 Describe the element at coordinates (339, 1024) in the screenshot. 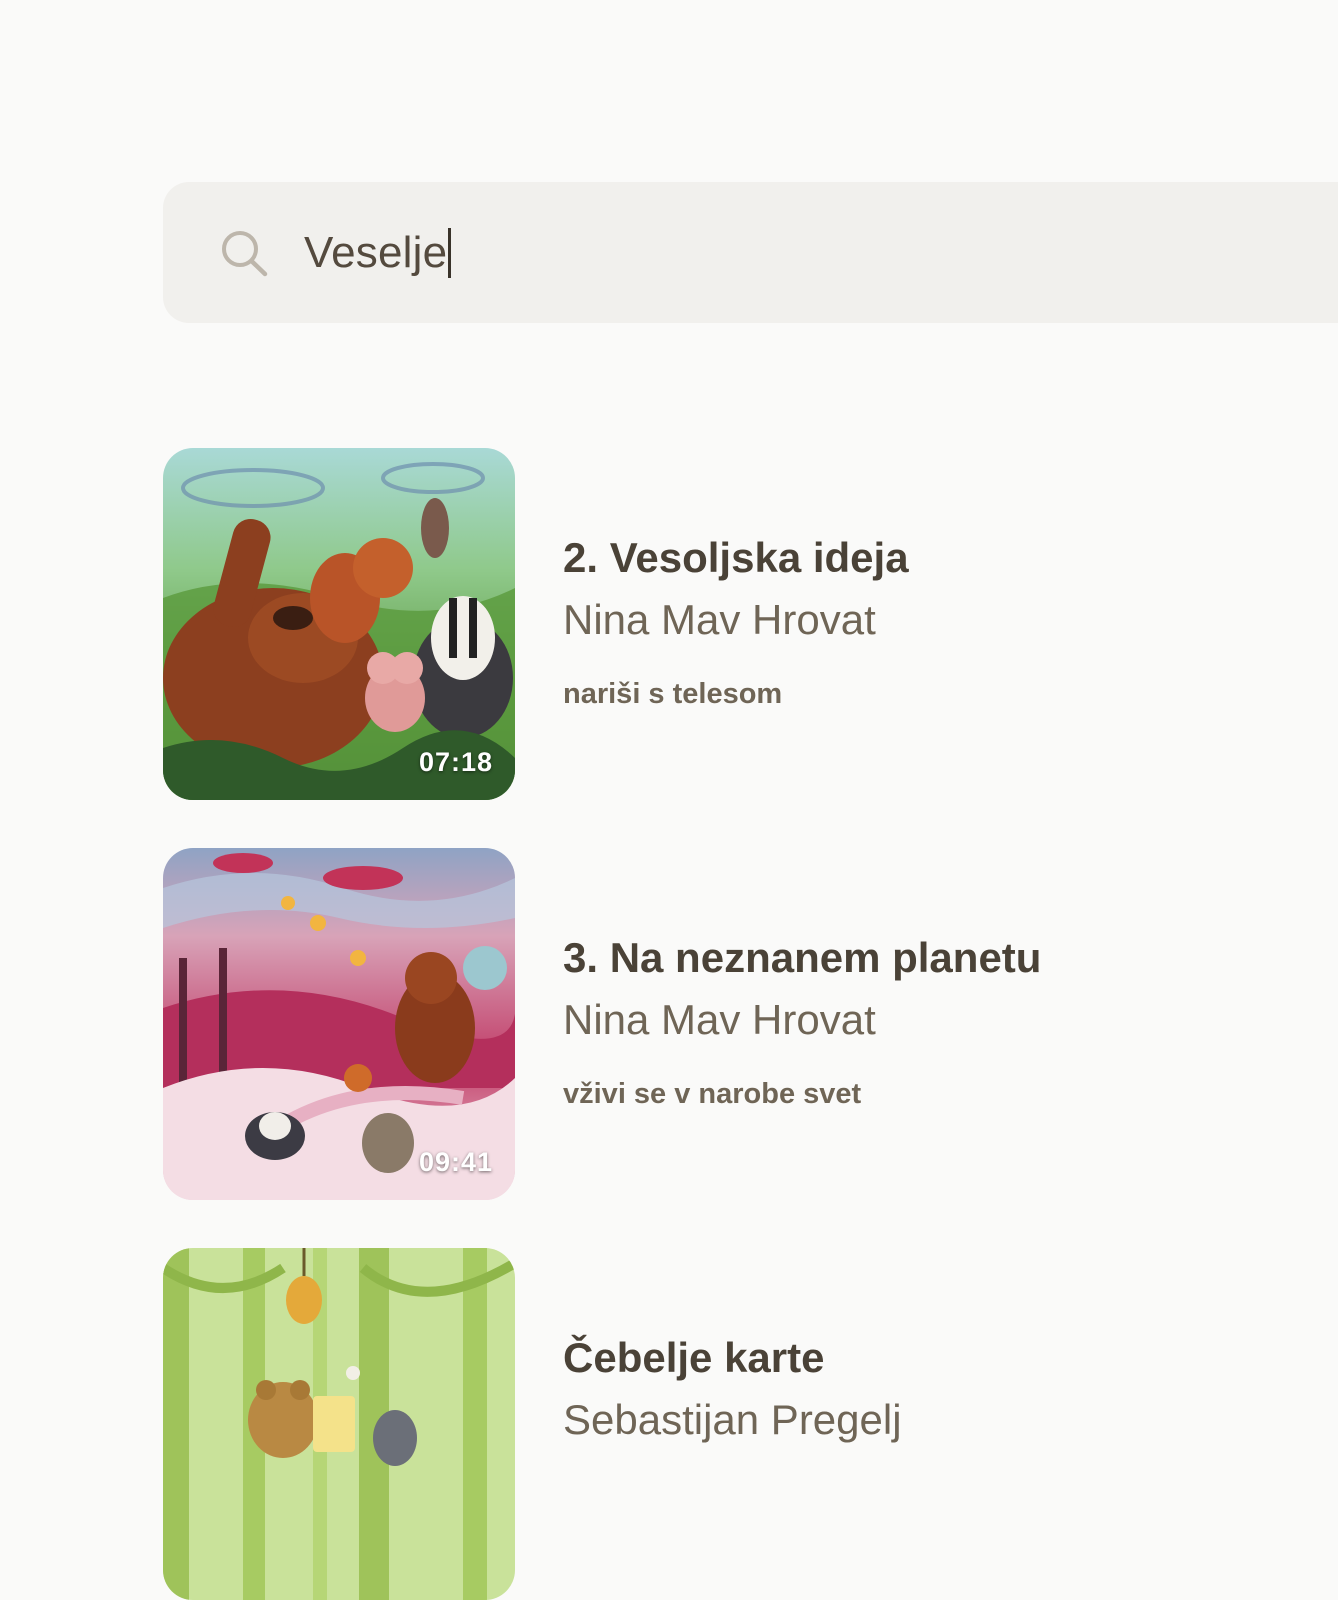

I see `result-thumbnail: 09:41` at that location.